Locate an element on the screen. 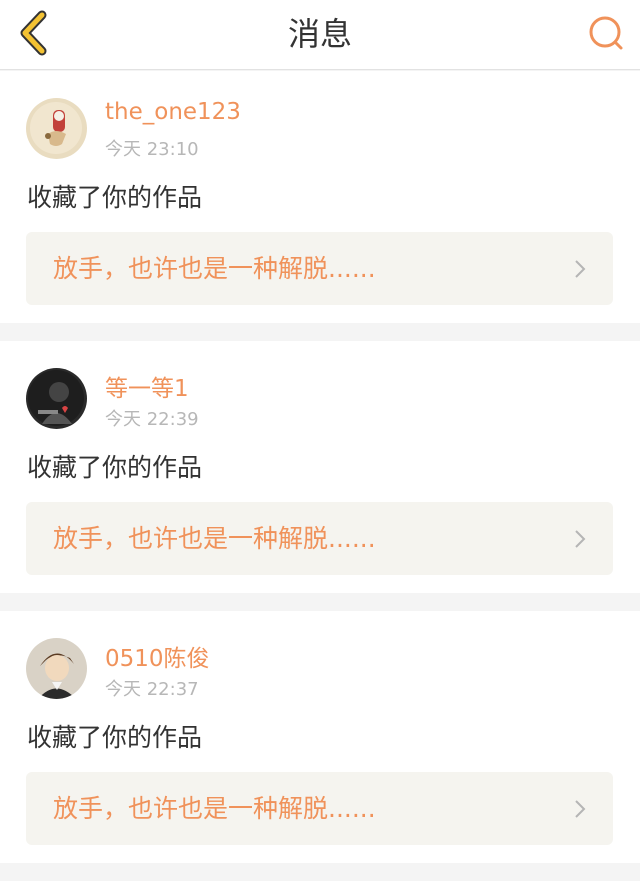 The height and width of the screenshot is (881, 640). timestamp: 今天 22:39 is located at coordinates (152, 419).